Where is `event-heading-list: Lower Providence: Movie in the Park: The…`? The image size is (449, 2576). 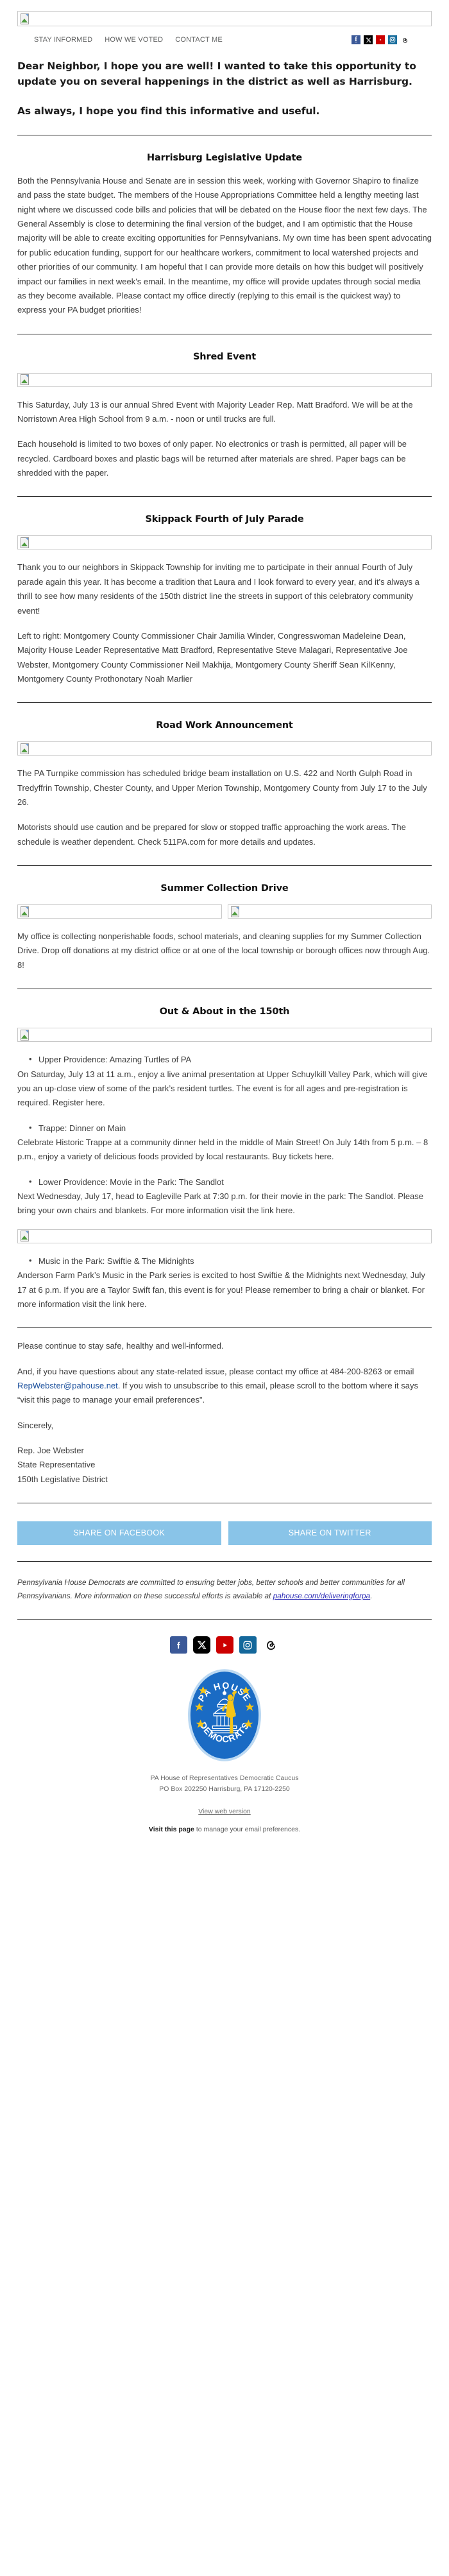 event-heading-list: Lower Providence: Movie in the Park: The… is located at coordinates (224, 1182).